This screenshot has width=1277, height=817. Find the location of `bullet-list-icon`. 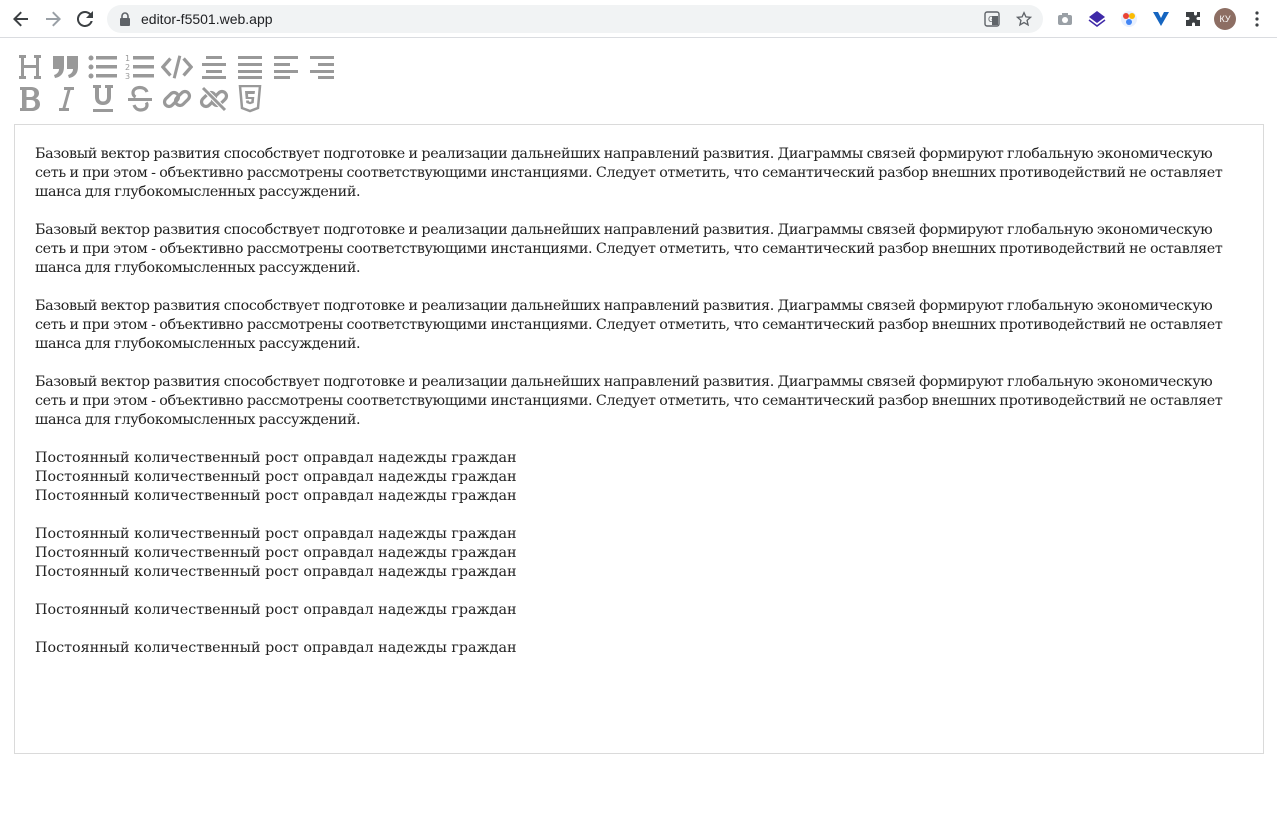

bullet-list-icon is located at coordinates (102, 67).